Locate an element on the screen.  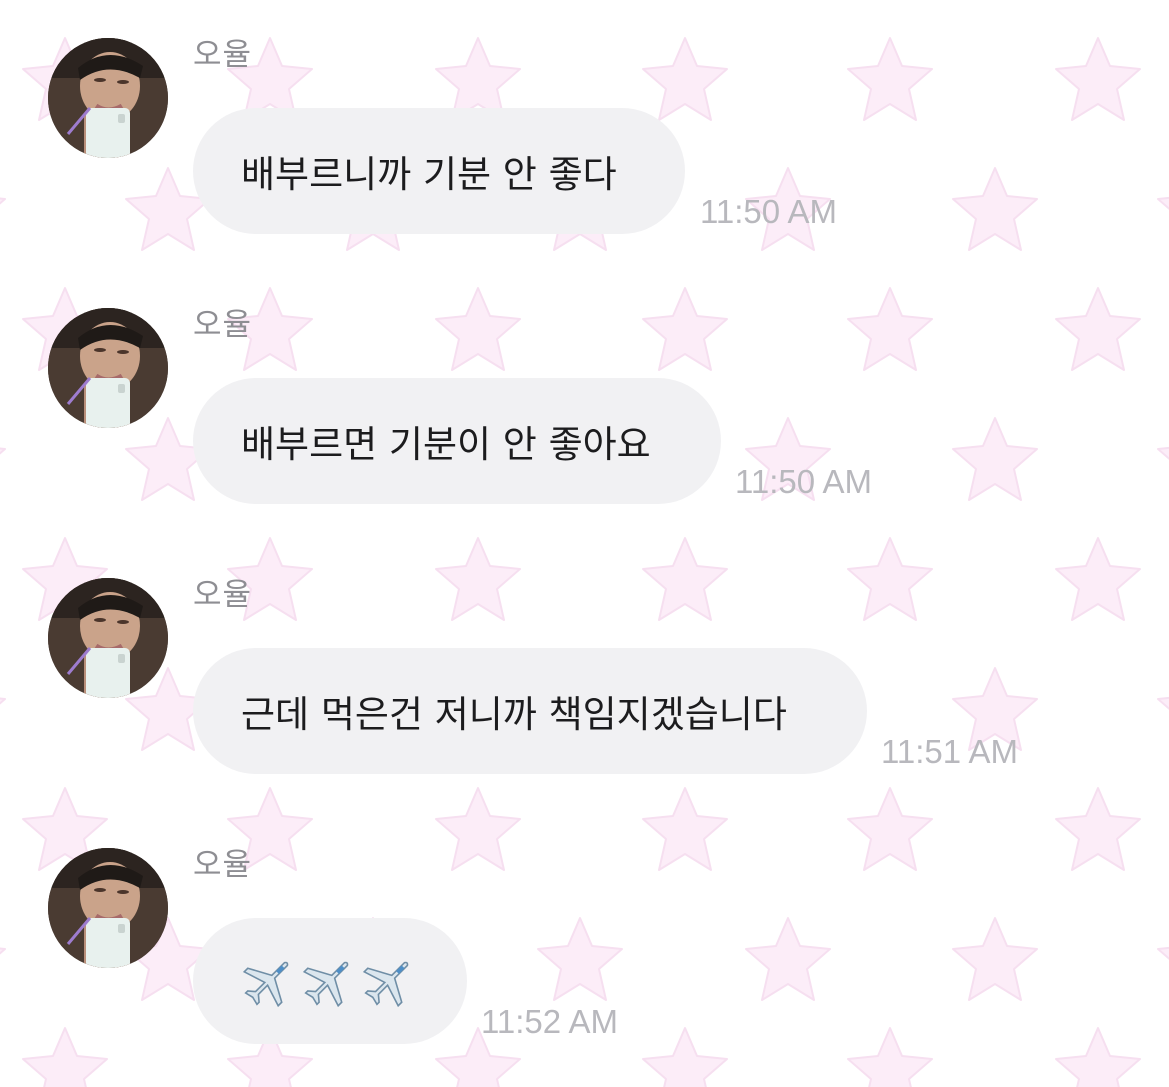
emoji-group is located at coordinates (329, 981).